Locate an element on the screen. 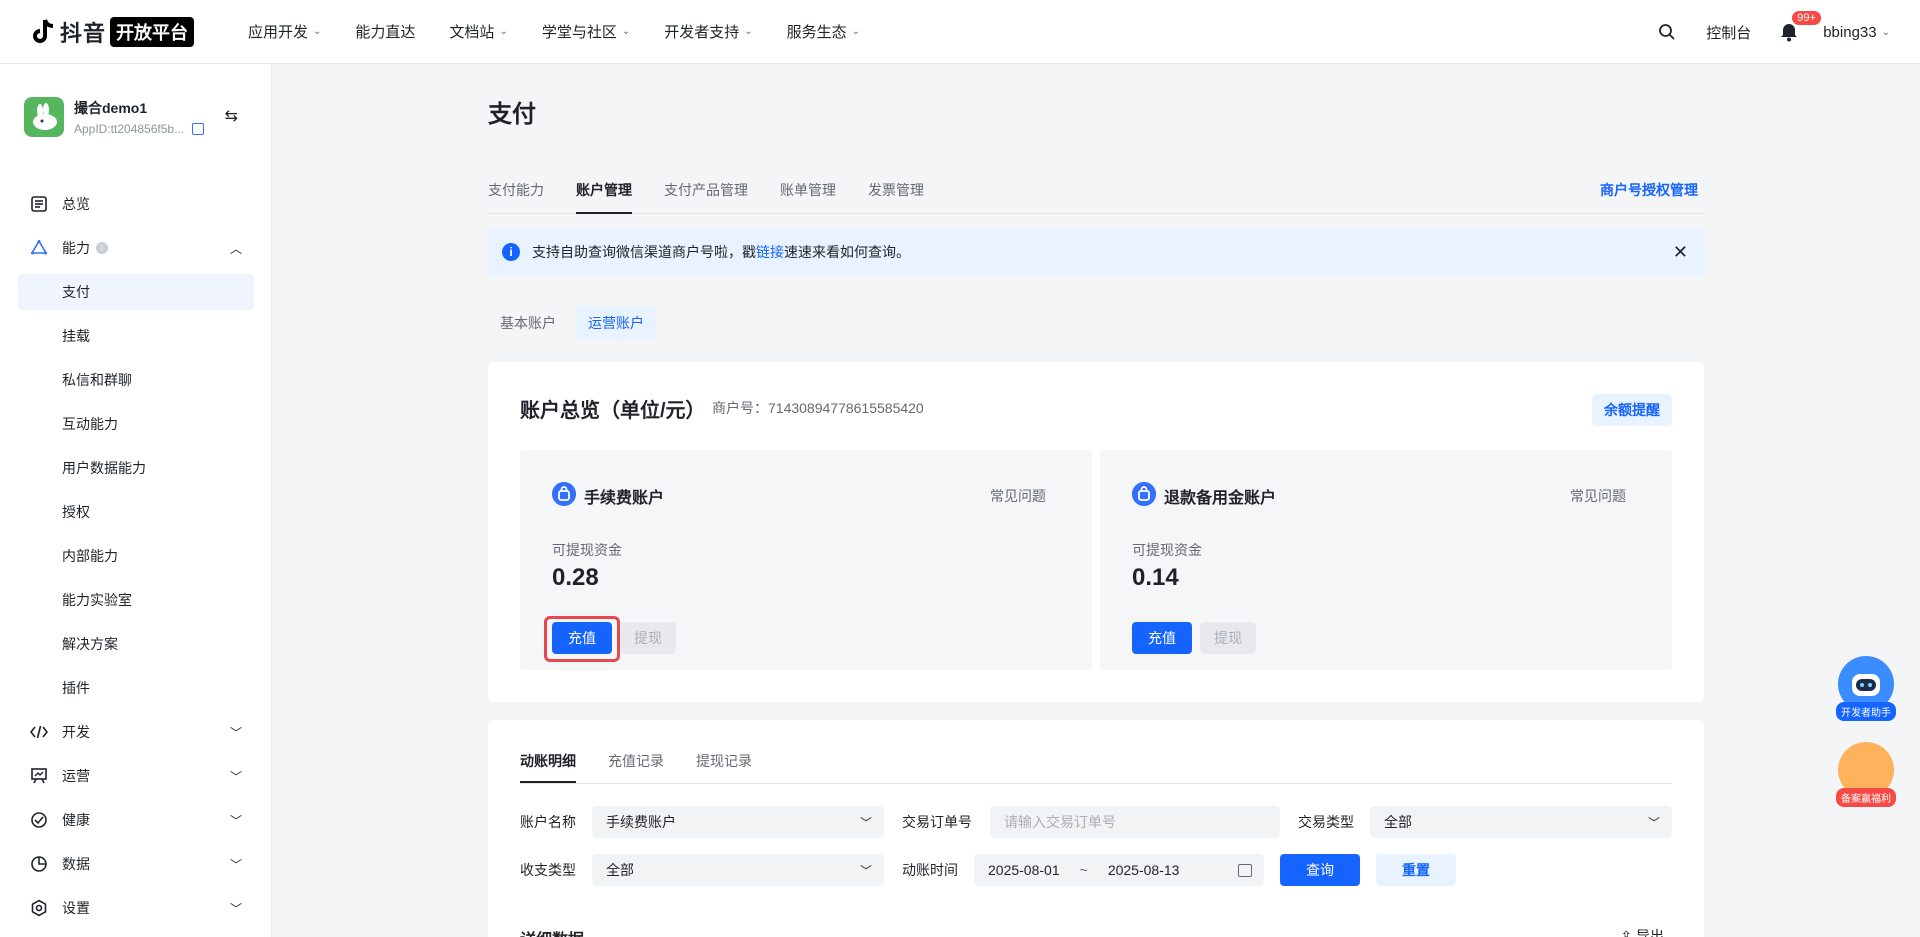 Image resolution: width=1920 pixels, height=937 pixels. withdrawable-amount: 0.14 is located at coordinates (1155, 577).